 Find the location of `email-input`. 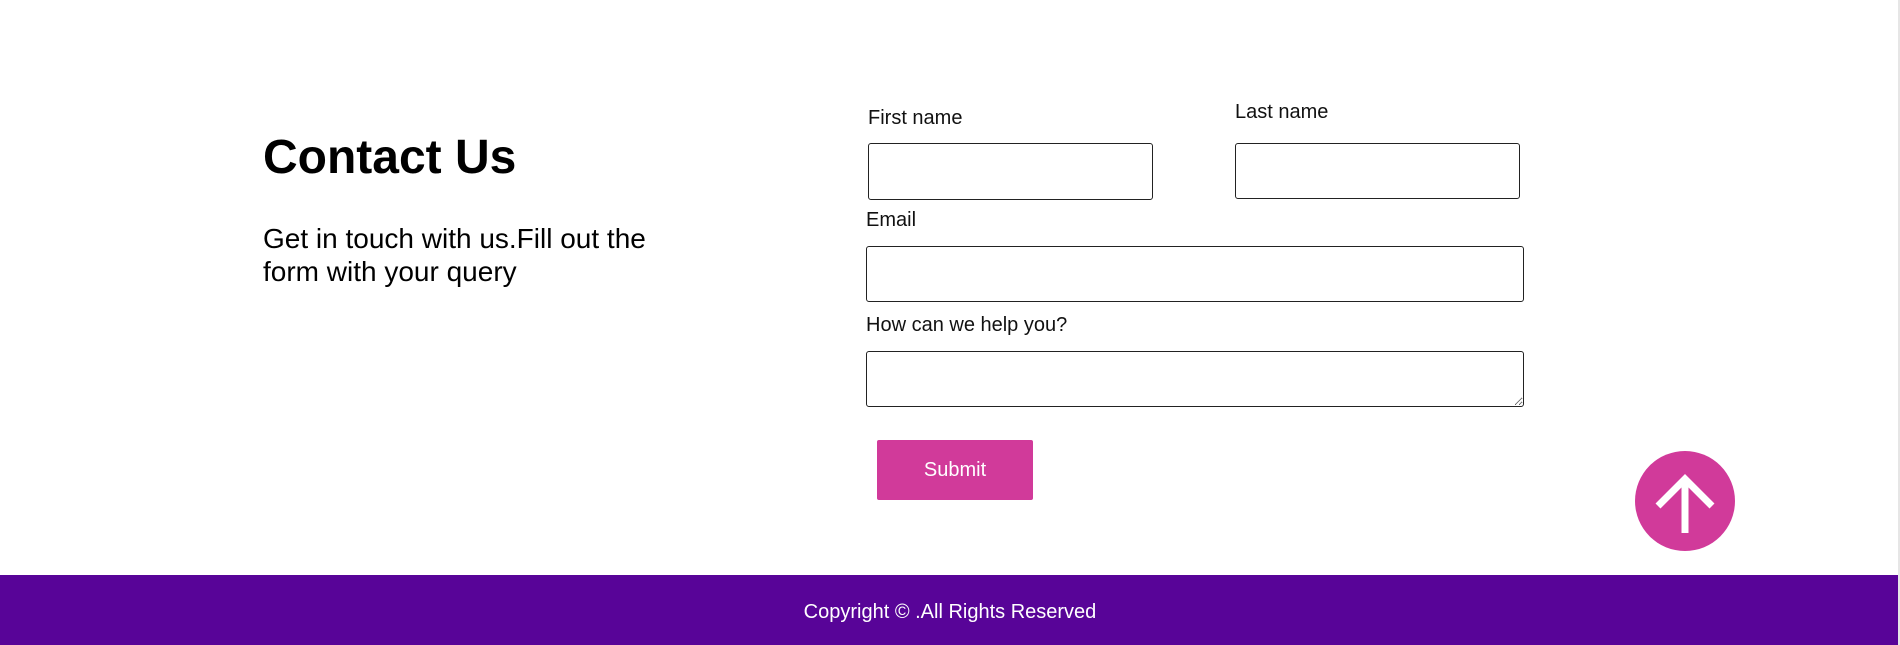

email-input is located at coordinates (1195, 274).